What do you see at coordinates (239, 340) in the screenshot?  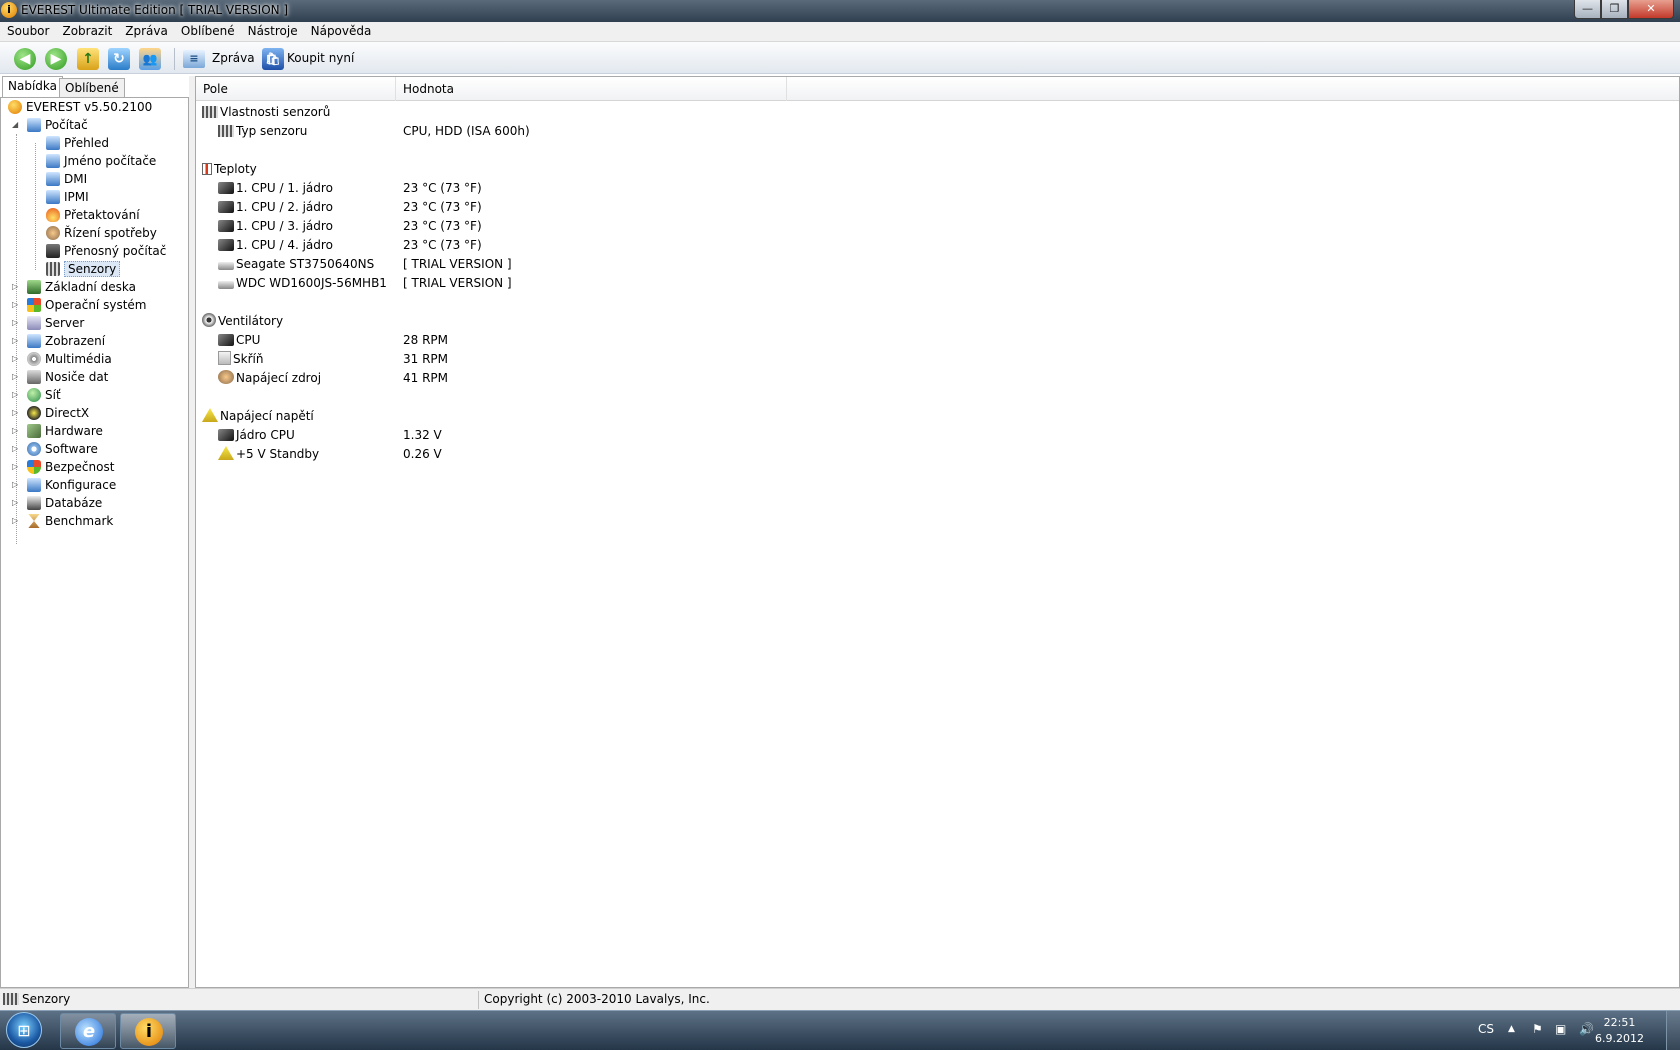 I see `table-row: CPU` at bounding box center [239, 340].